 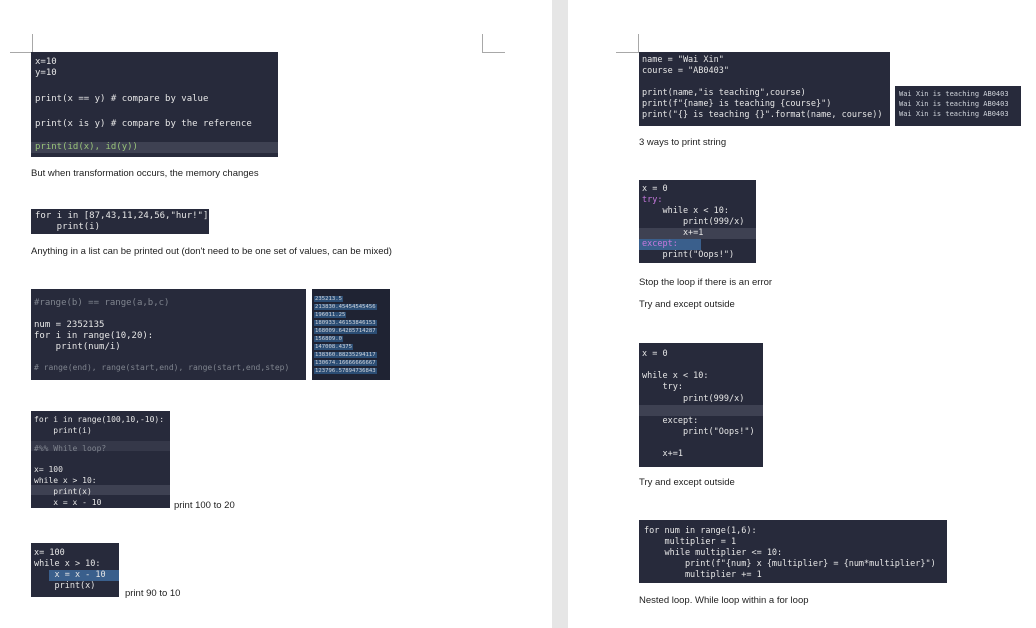 I want to click on output-line: 123796.57894736843, so click(x=345, y=371).